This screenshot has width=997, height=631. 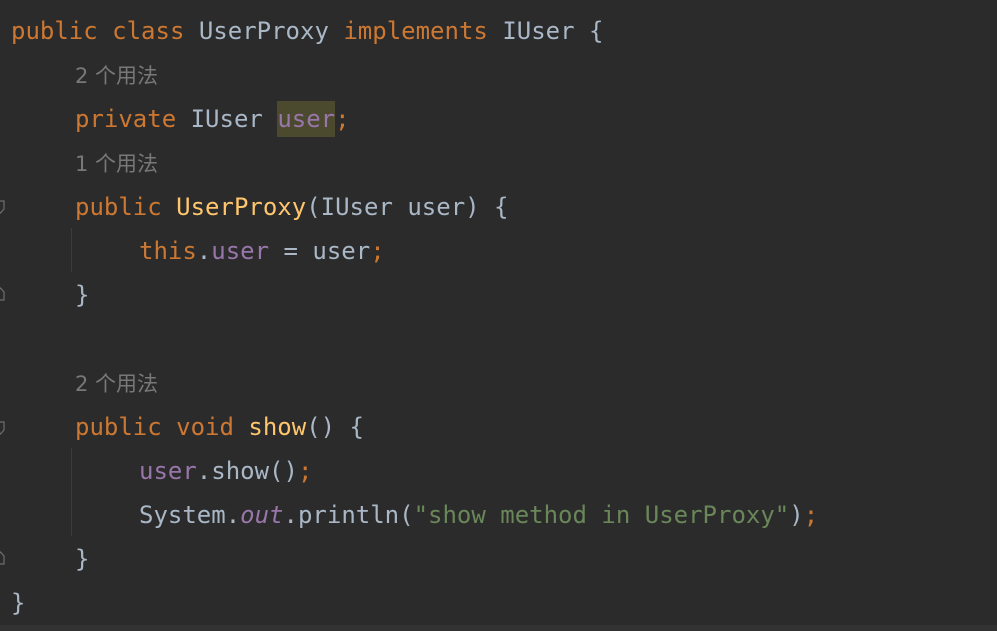 What do you see at coordinates (796, 515) in the screenshot?
I see `close-paren: )` at bounding box center [796, 515].